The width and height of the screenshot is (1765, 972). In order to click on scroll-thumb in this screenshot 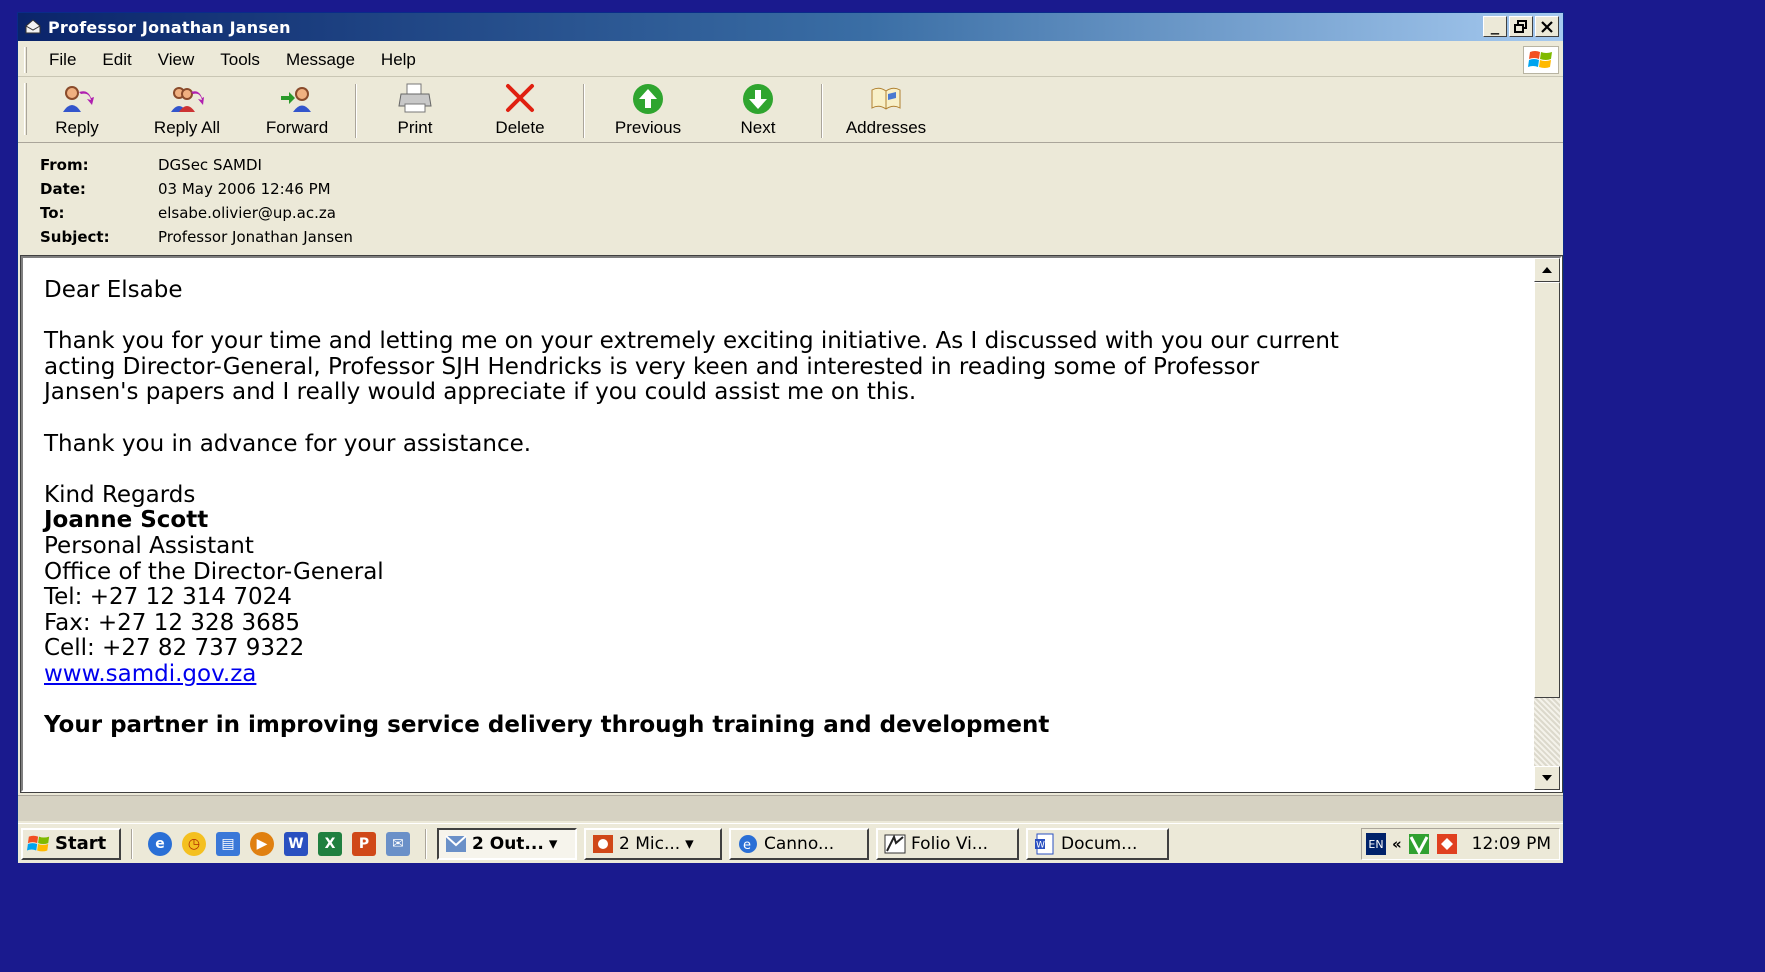, I will do `click(1547, 490)`.